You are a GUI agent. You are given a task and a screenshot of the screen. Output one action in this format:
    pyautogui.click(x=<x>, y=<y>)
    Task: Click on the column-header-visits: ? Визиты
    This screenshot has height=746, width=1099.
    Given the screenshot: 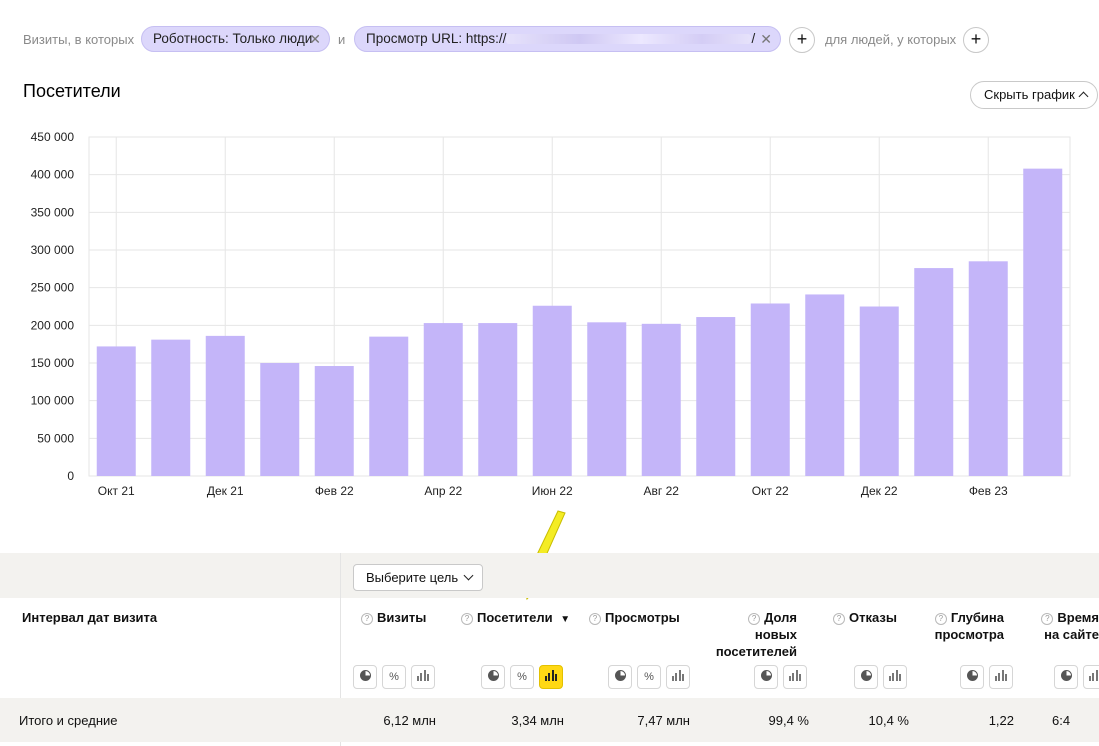 What is the action you would take?
    pyautogui.click(x=393, y=617)
    